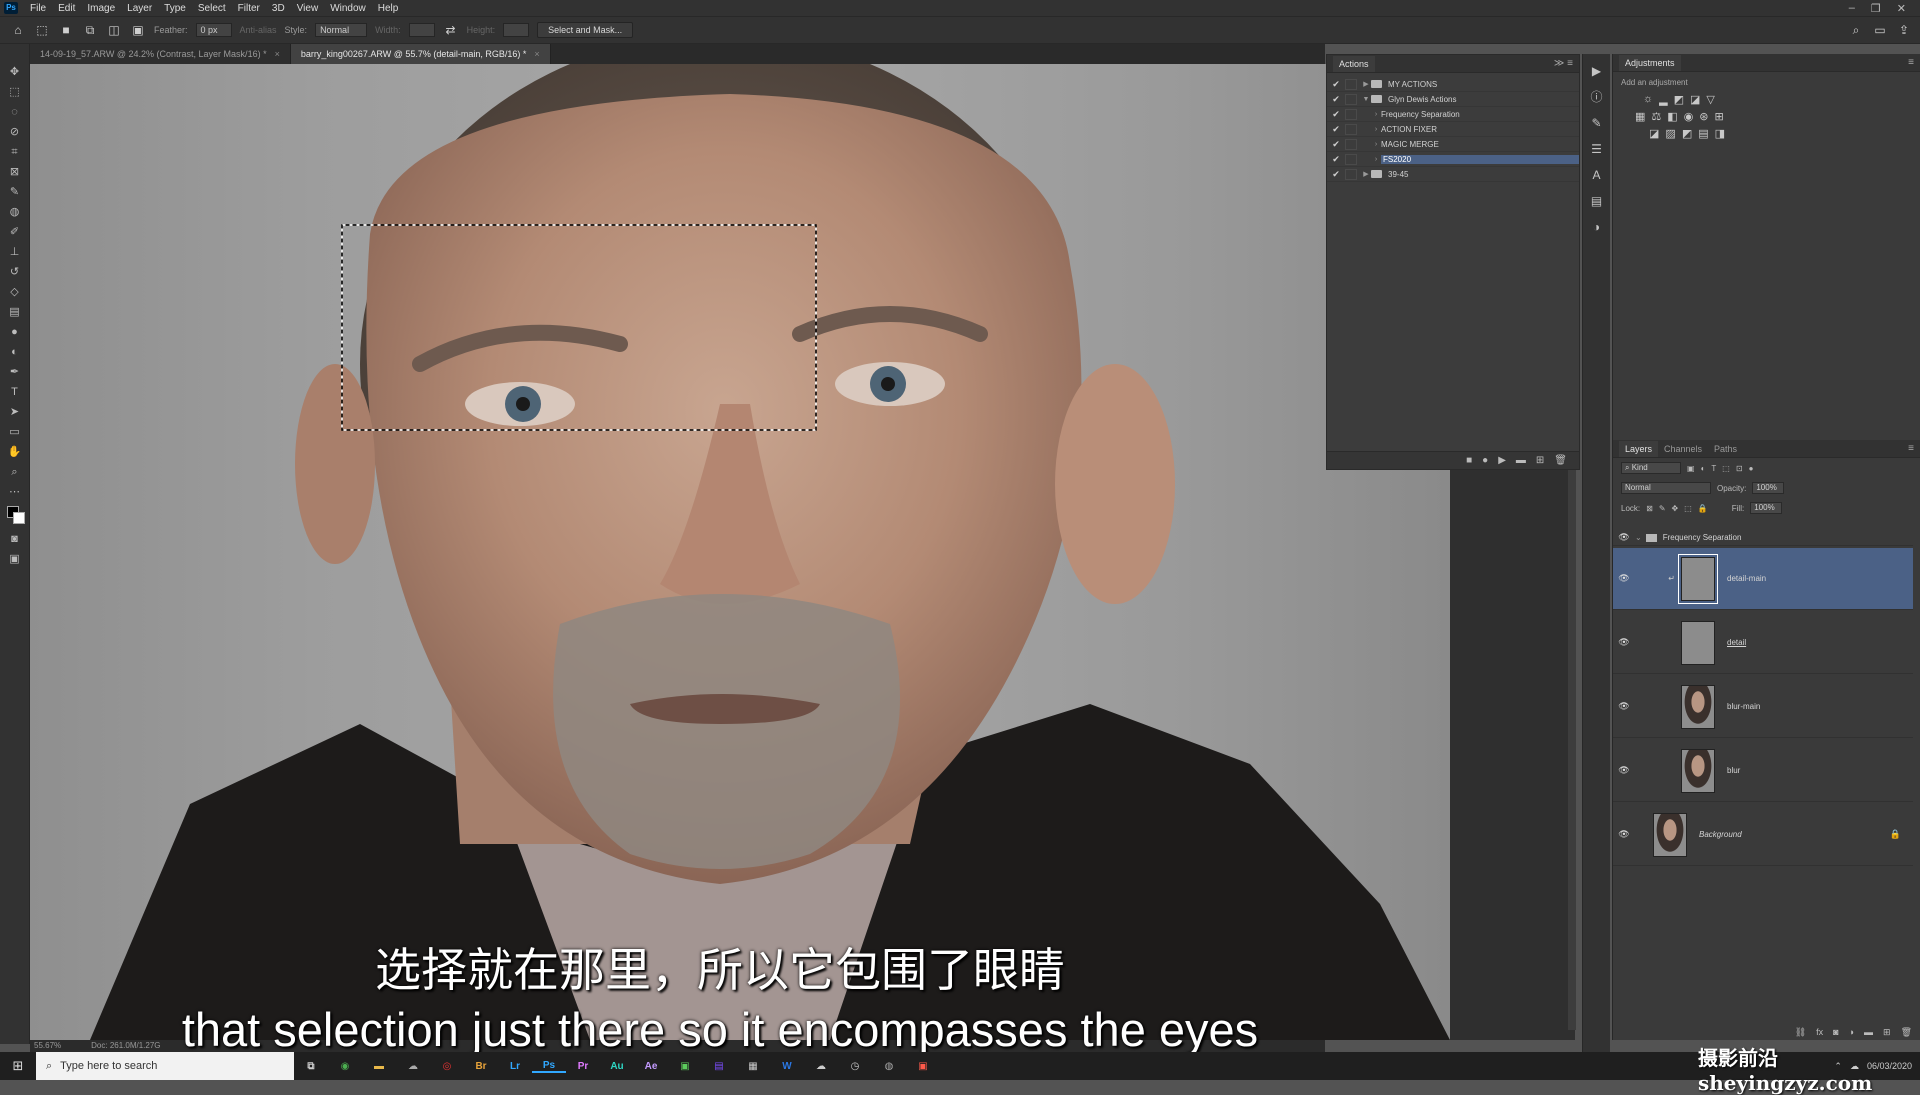 This screenshot has width=1920, height=1095. What do you see at coordinates (90, 30) in the screenshot?
I see `add-selection-icon: ⧉` at bounding box center [90, 30].